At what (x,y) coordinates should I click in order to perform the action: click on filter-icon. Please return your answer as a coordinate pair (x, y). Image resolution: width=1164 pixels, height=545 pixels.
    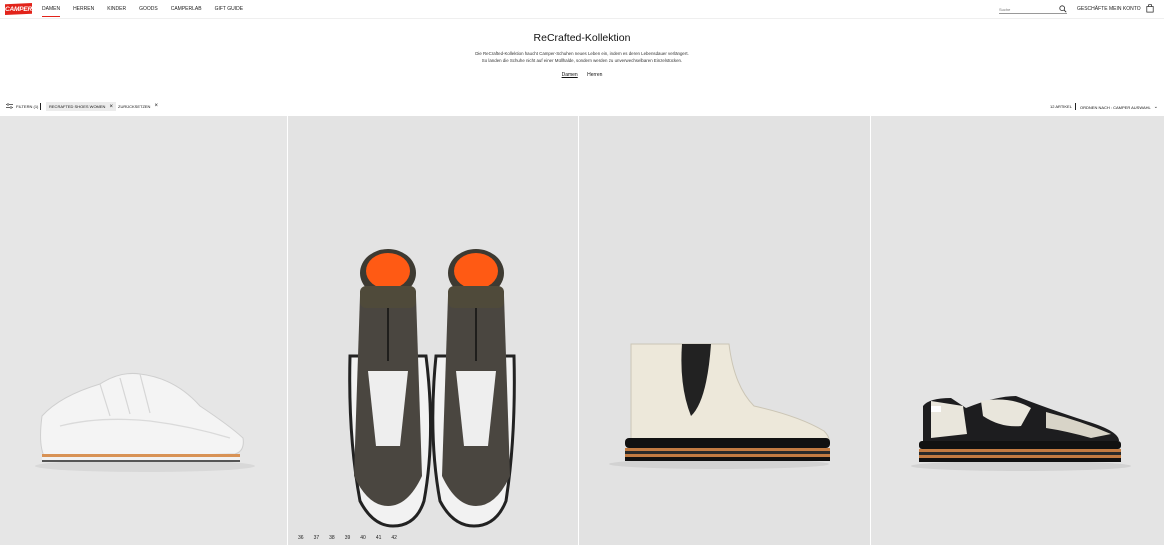
    Looking at the image, I should click on (9, 106).